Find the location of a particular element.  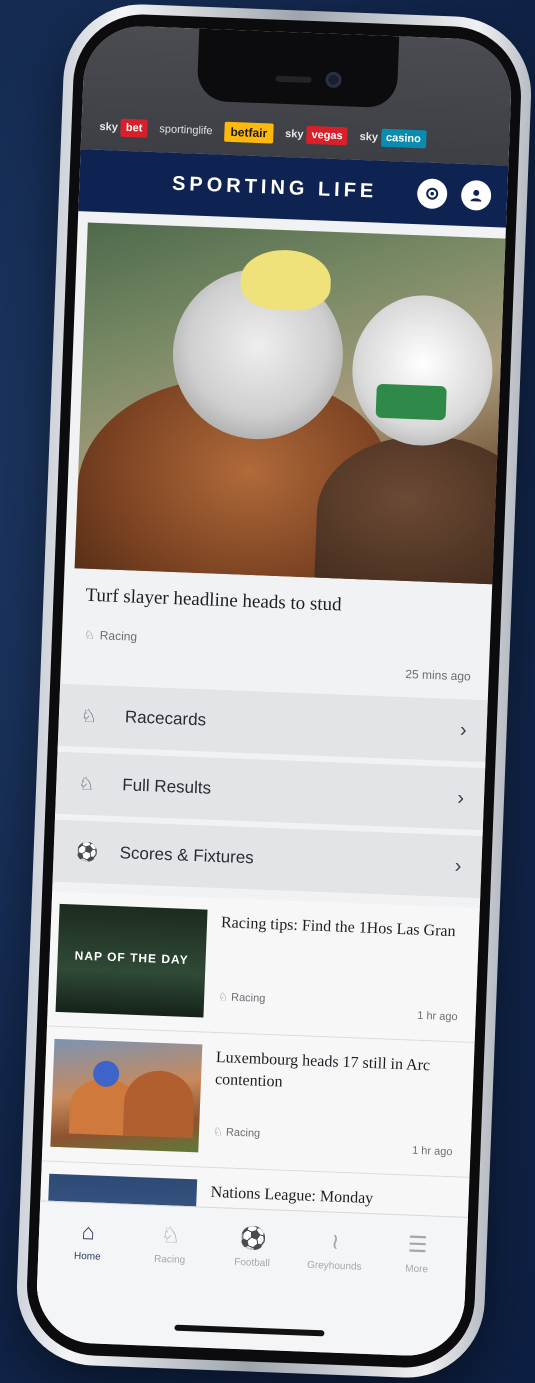

tab-label: More is located at coordinates (417, 1269).